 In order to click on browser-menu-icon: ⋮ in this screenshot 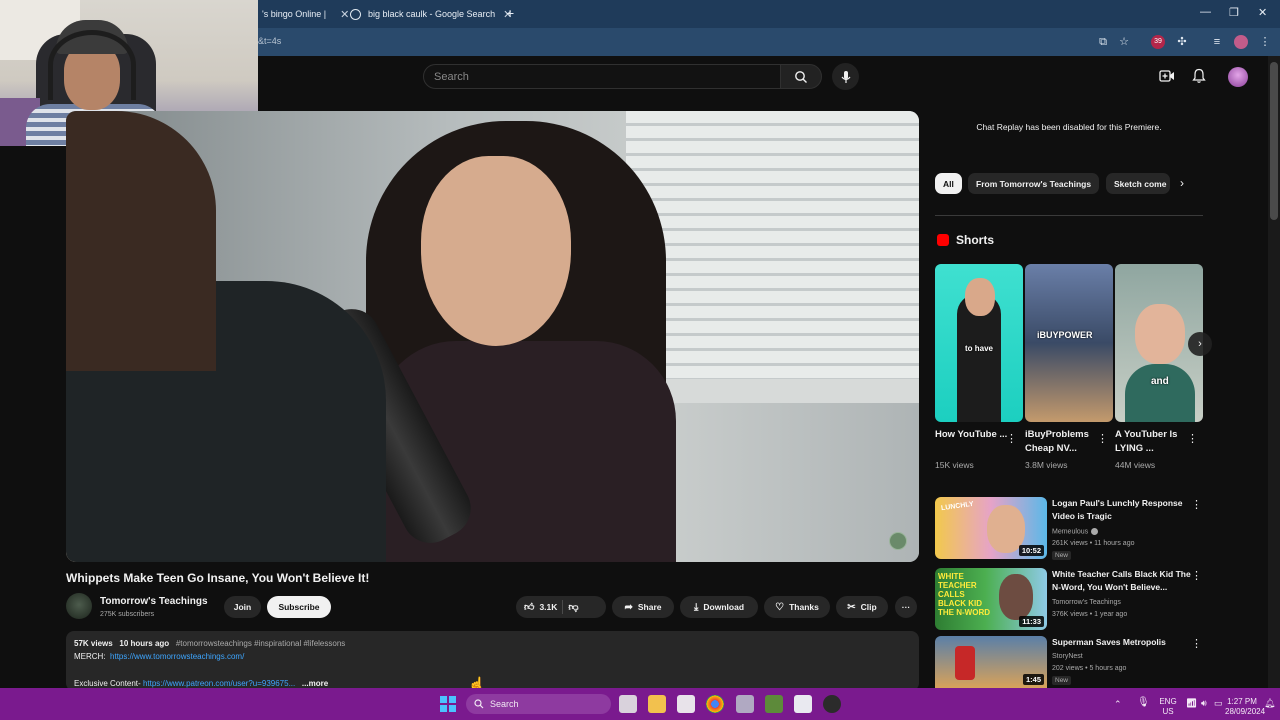, I will do `click(1265, 42)`.